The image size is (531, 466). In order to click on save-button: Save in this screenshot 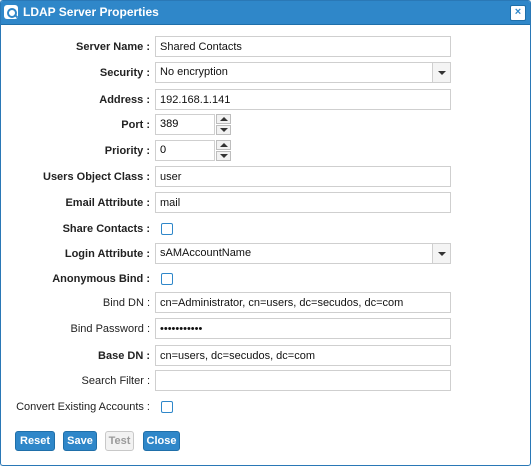, I will do `click(80, 441)`.